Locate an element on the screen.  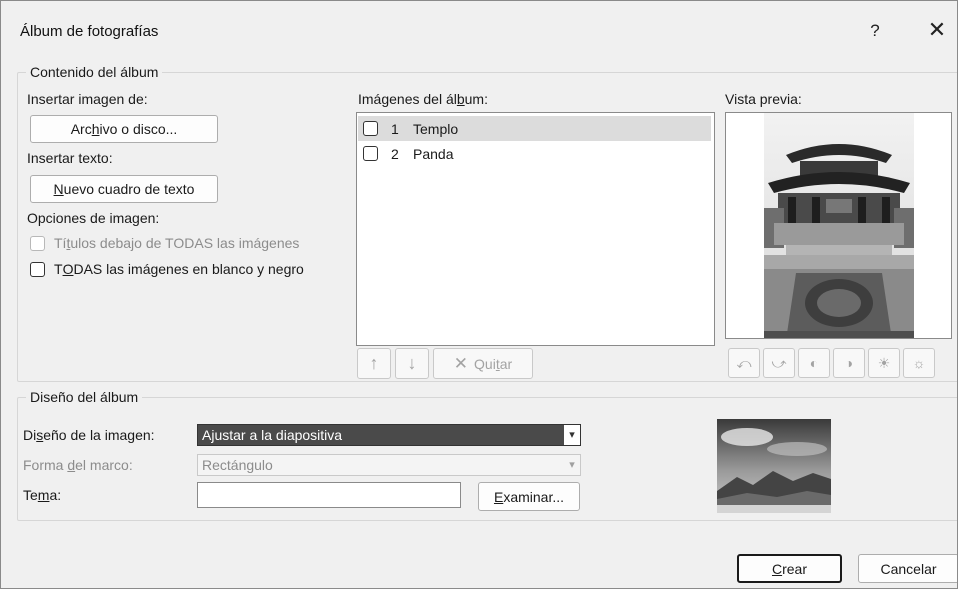
album-content-legend: Contenido del álbum is located at coordinates (94, 72).